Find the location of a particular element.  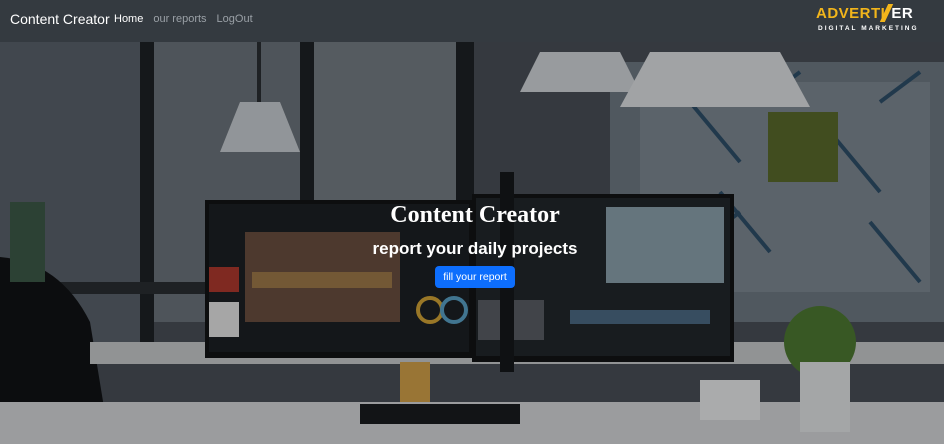

logo-wordmark: ADVERTI ER is located at coordinates (865, 13).